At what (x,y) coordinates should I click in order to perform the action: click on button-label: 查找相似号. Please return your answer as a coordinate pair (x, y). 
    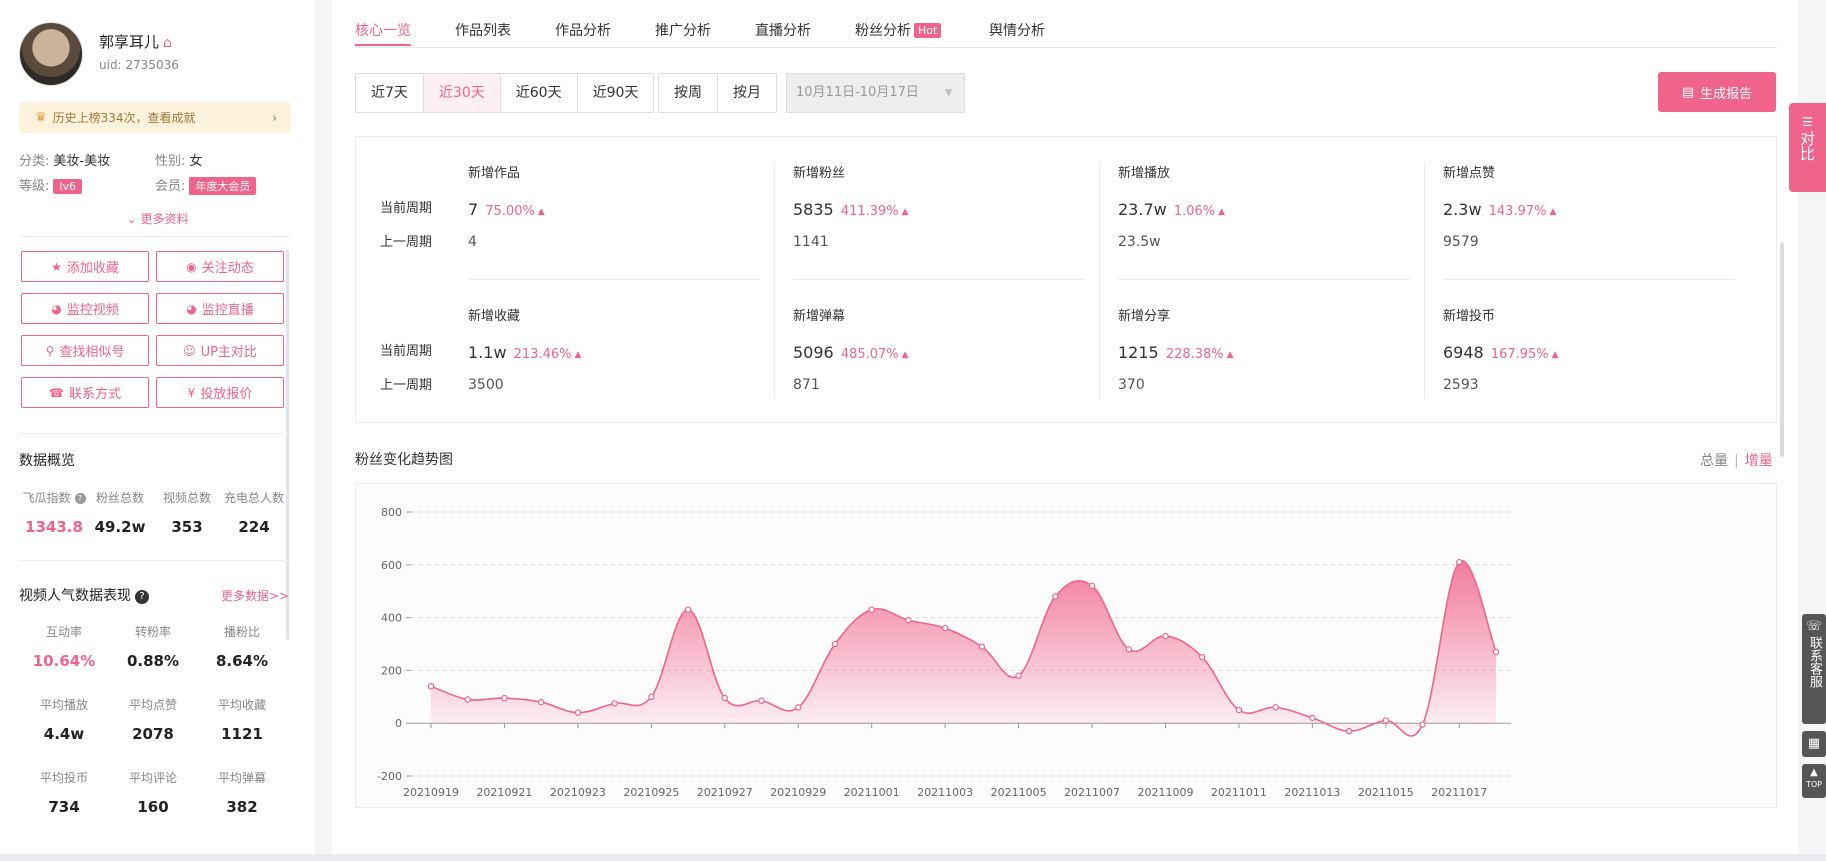
    Looking at the image, I should click on (92, 352).